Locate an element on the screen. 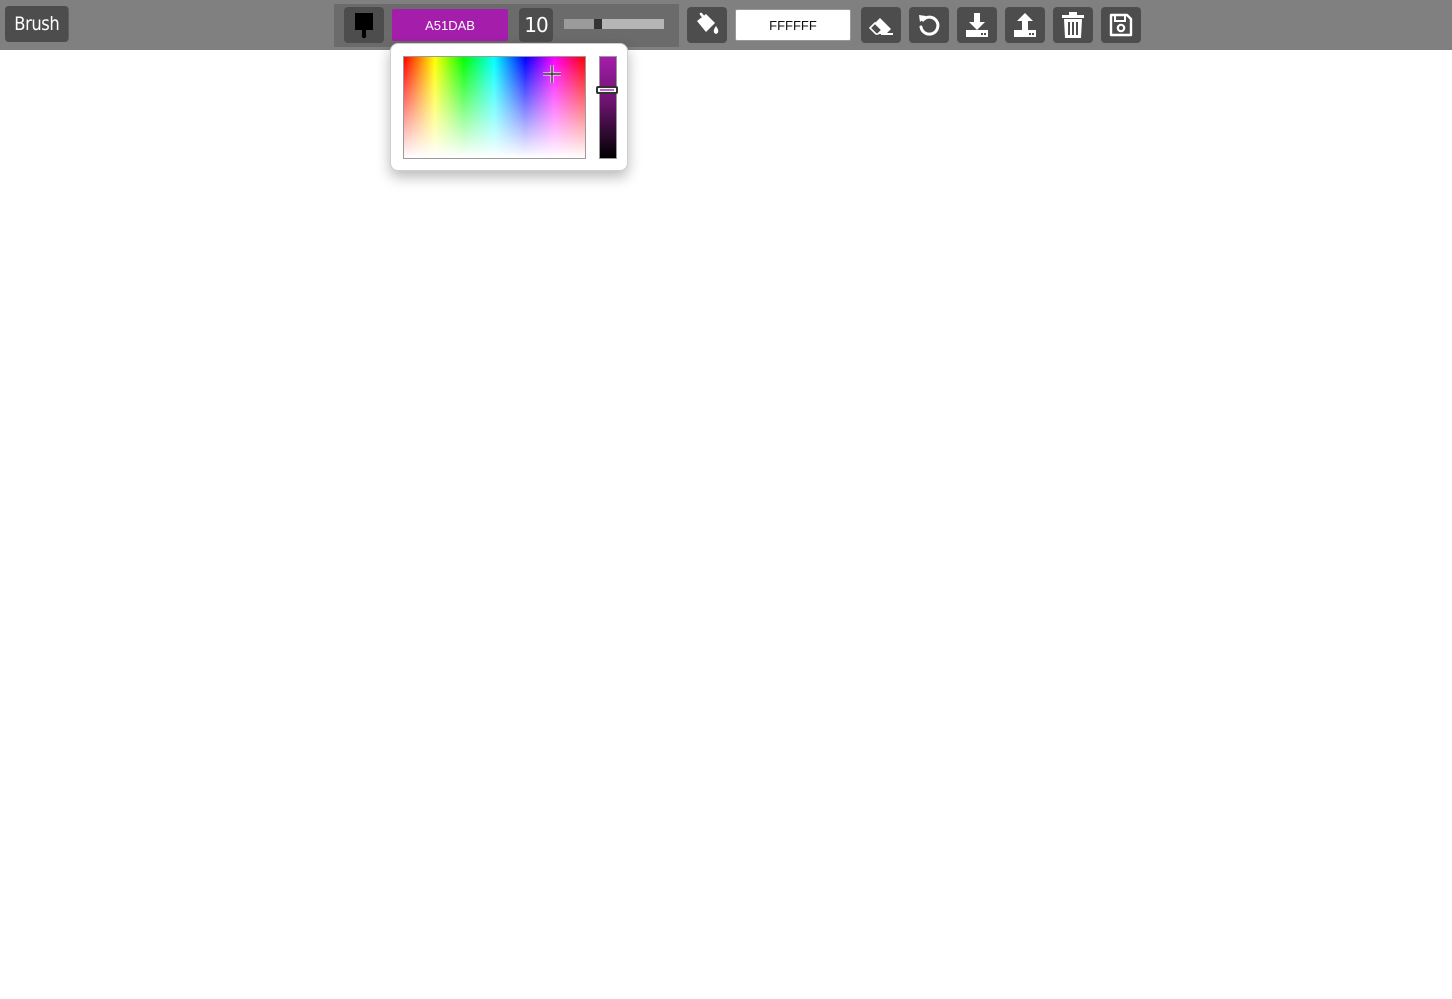 The width and height of the screenshot is (1452, 999). trash-icon is located at coordinates (1073, 25).